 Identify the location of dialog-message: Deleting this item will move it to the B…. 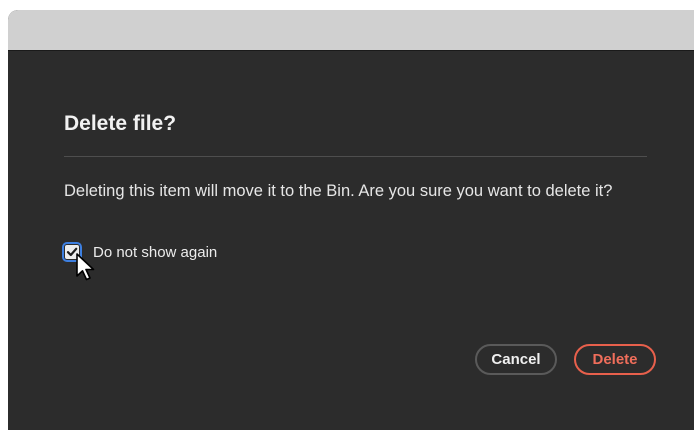
(338, 191).